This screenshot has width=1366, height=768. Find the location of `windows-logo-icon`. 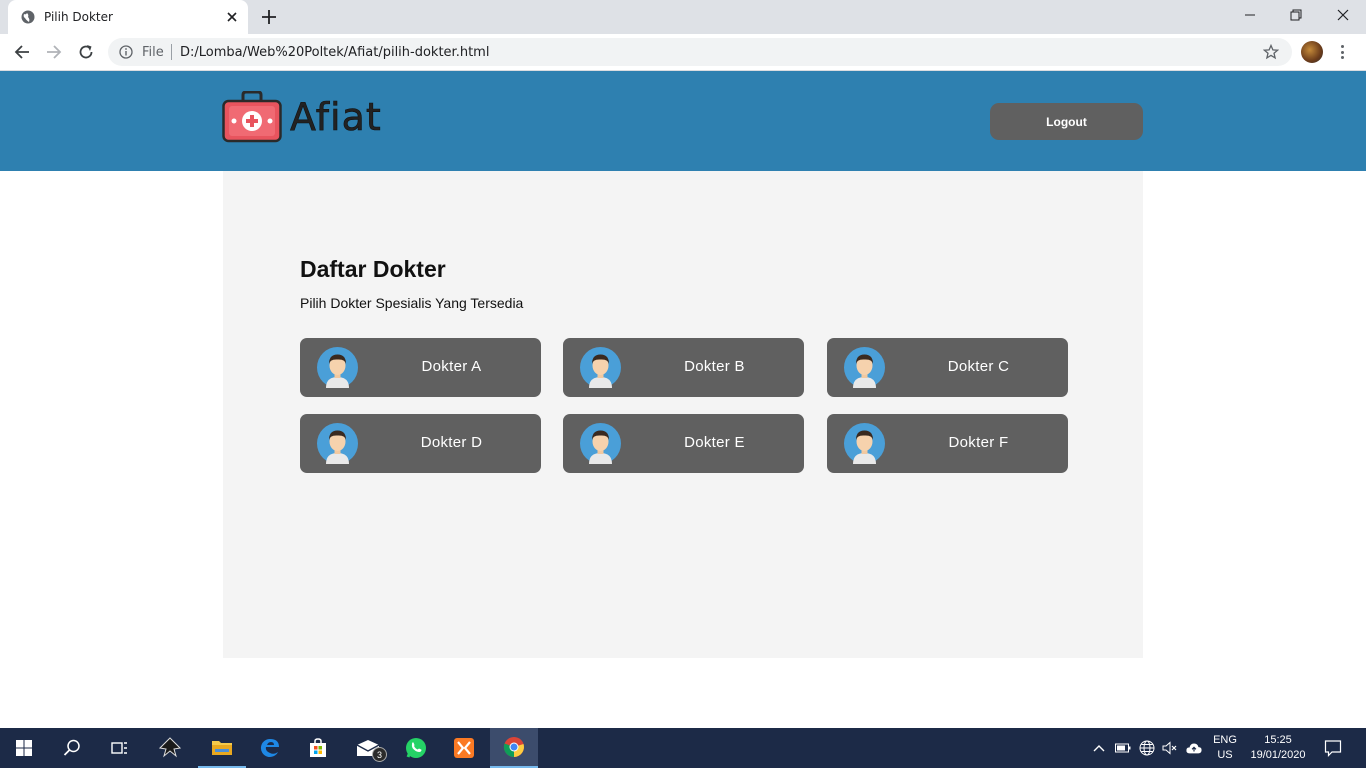

windows-logo-icon is located at coordinates (24, 748).